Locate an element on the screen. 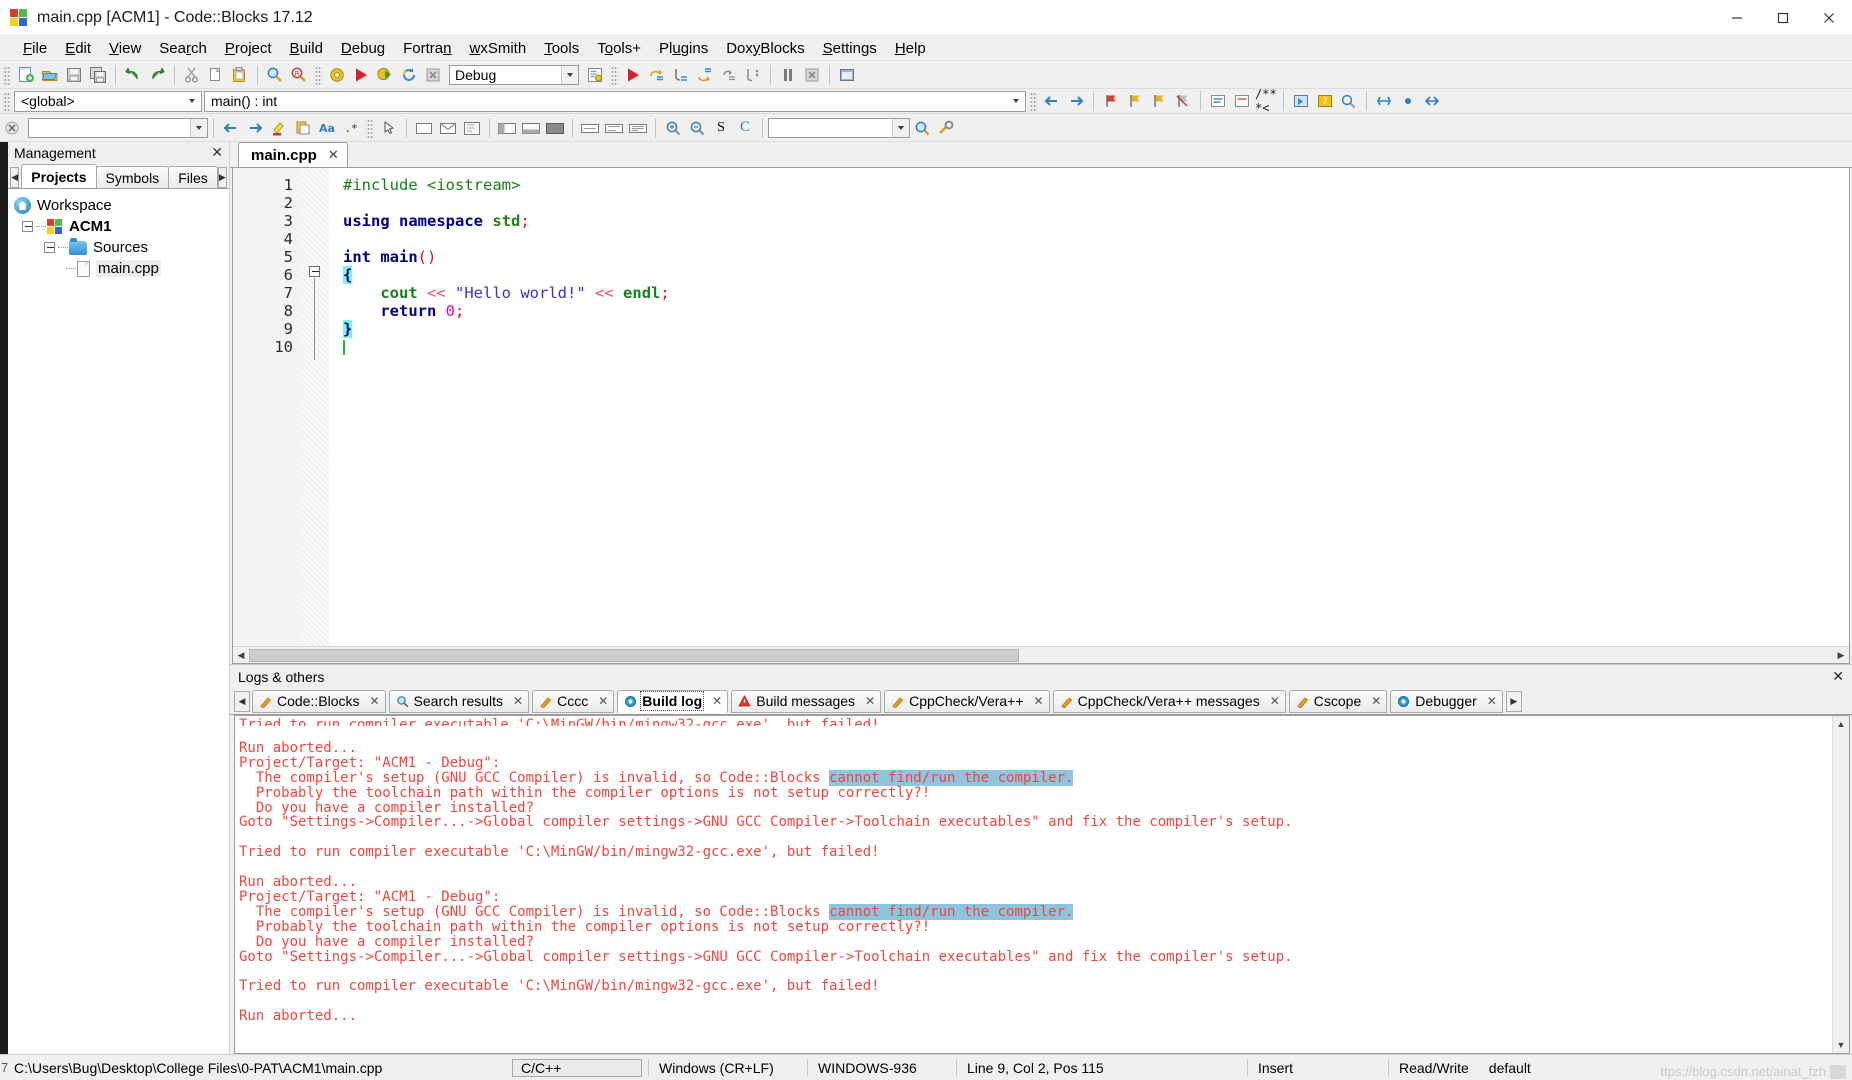 This screenshot has width=1852, height=1080. mail-icon is located at coordinates (448, 128).